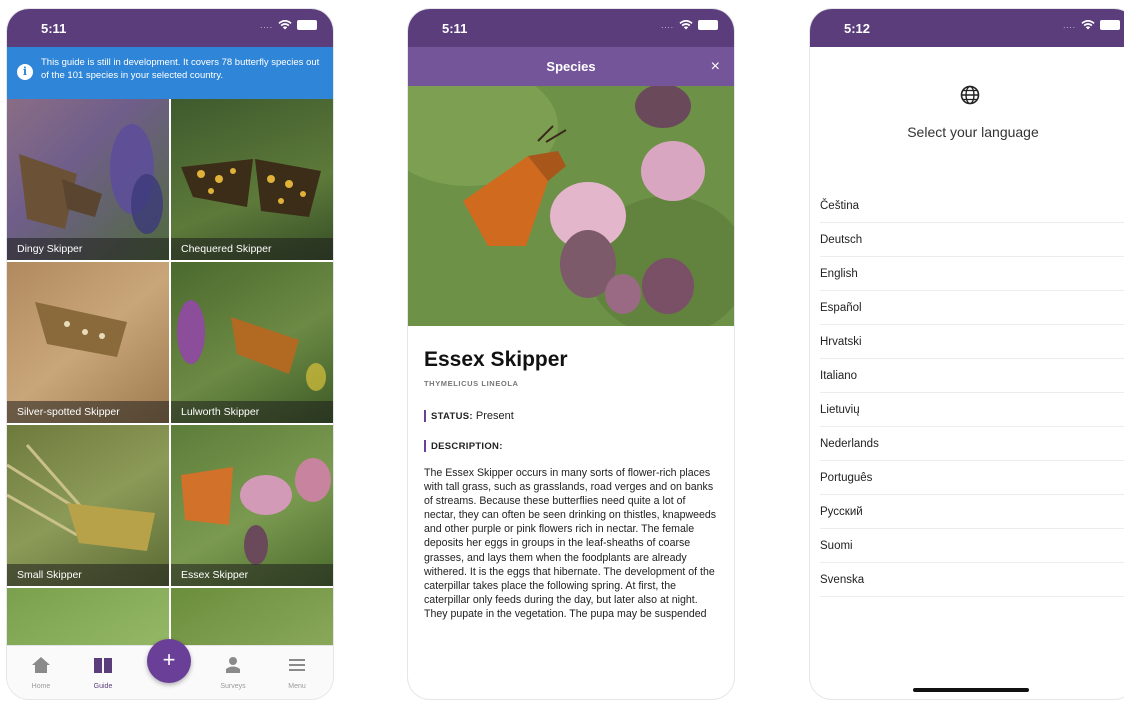  I want to click on language-option: Suomi, so click(972, 546).